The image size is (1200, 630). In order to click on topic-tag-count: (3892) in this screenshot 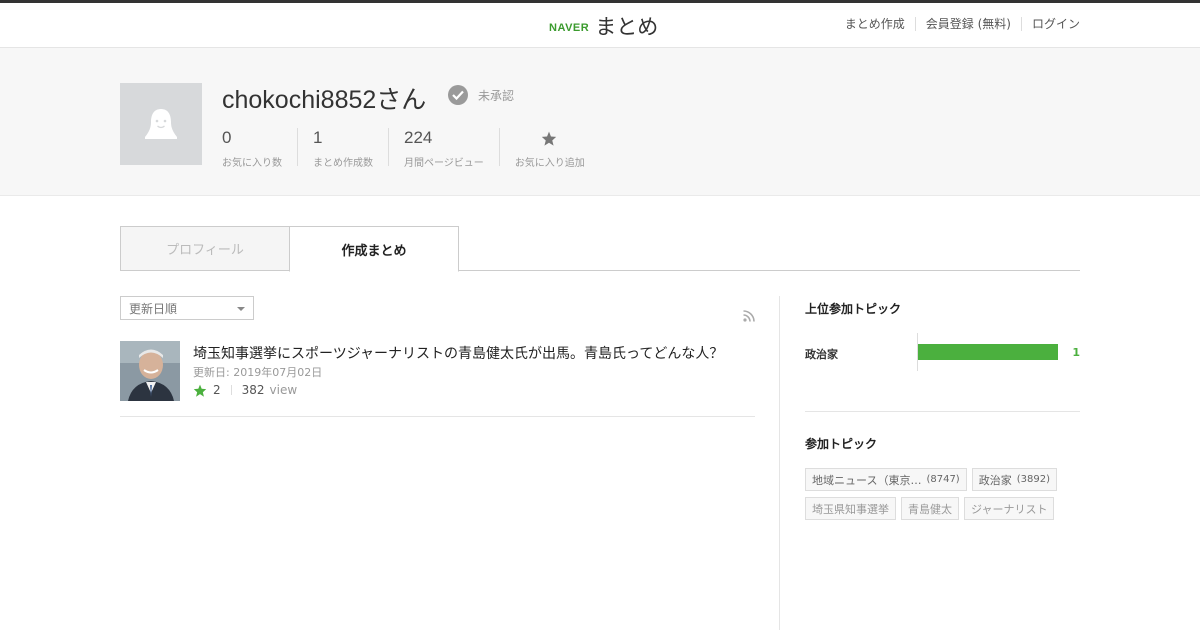, I will do `click(1033, 479)`.